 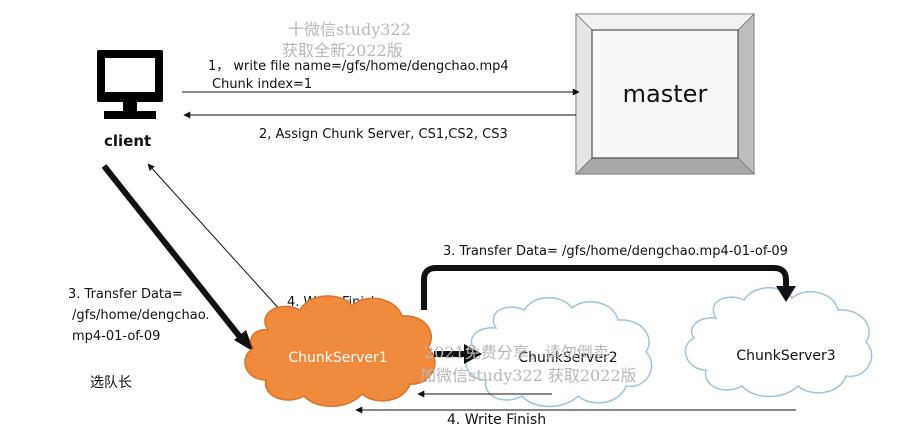 I want to click on chunkserver3-cloud, so click(x=778, y=342).